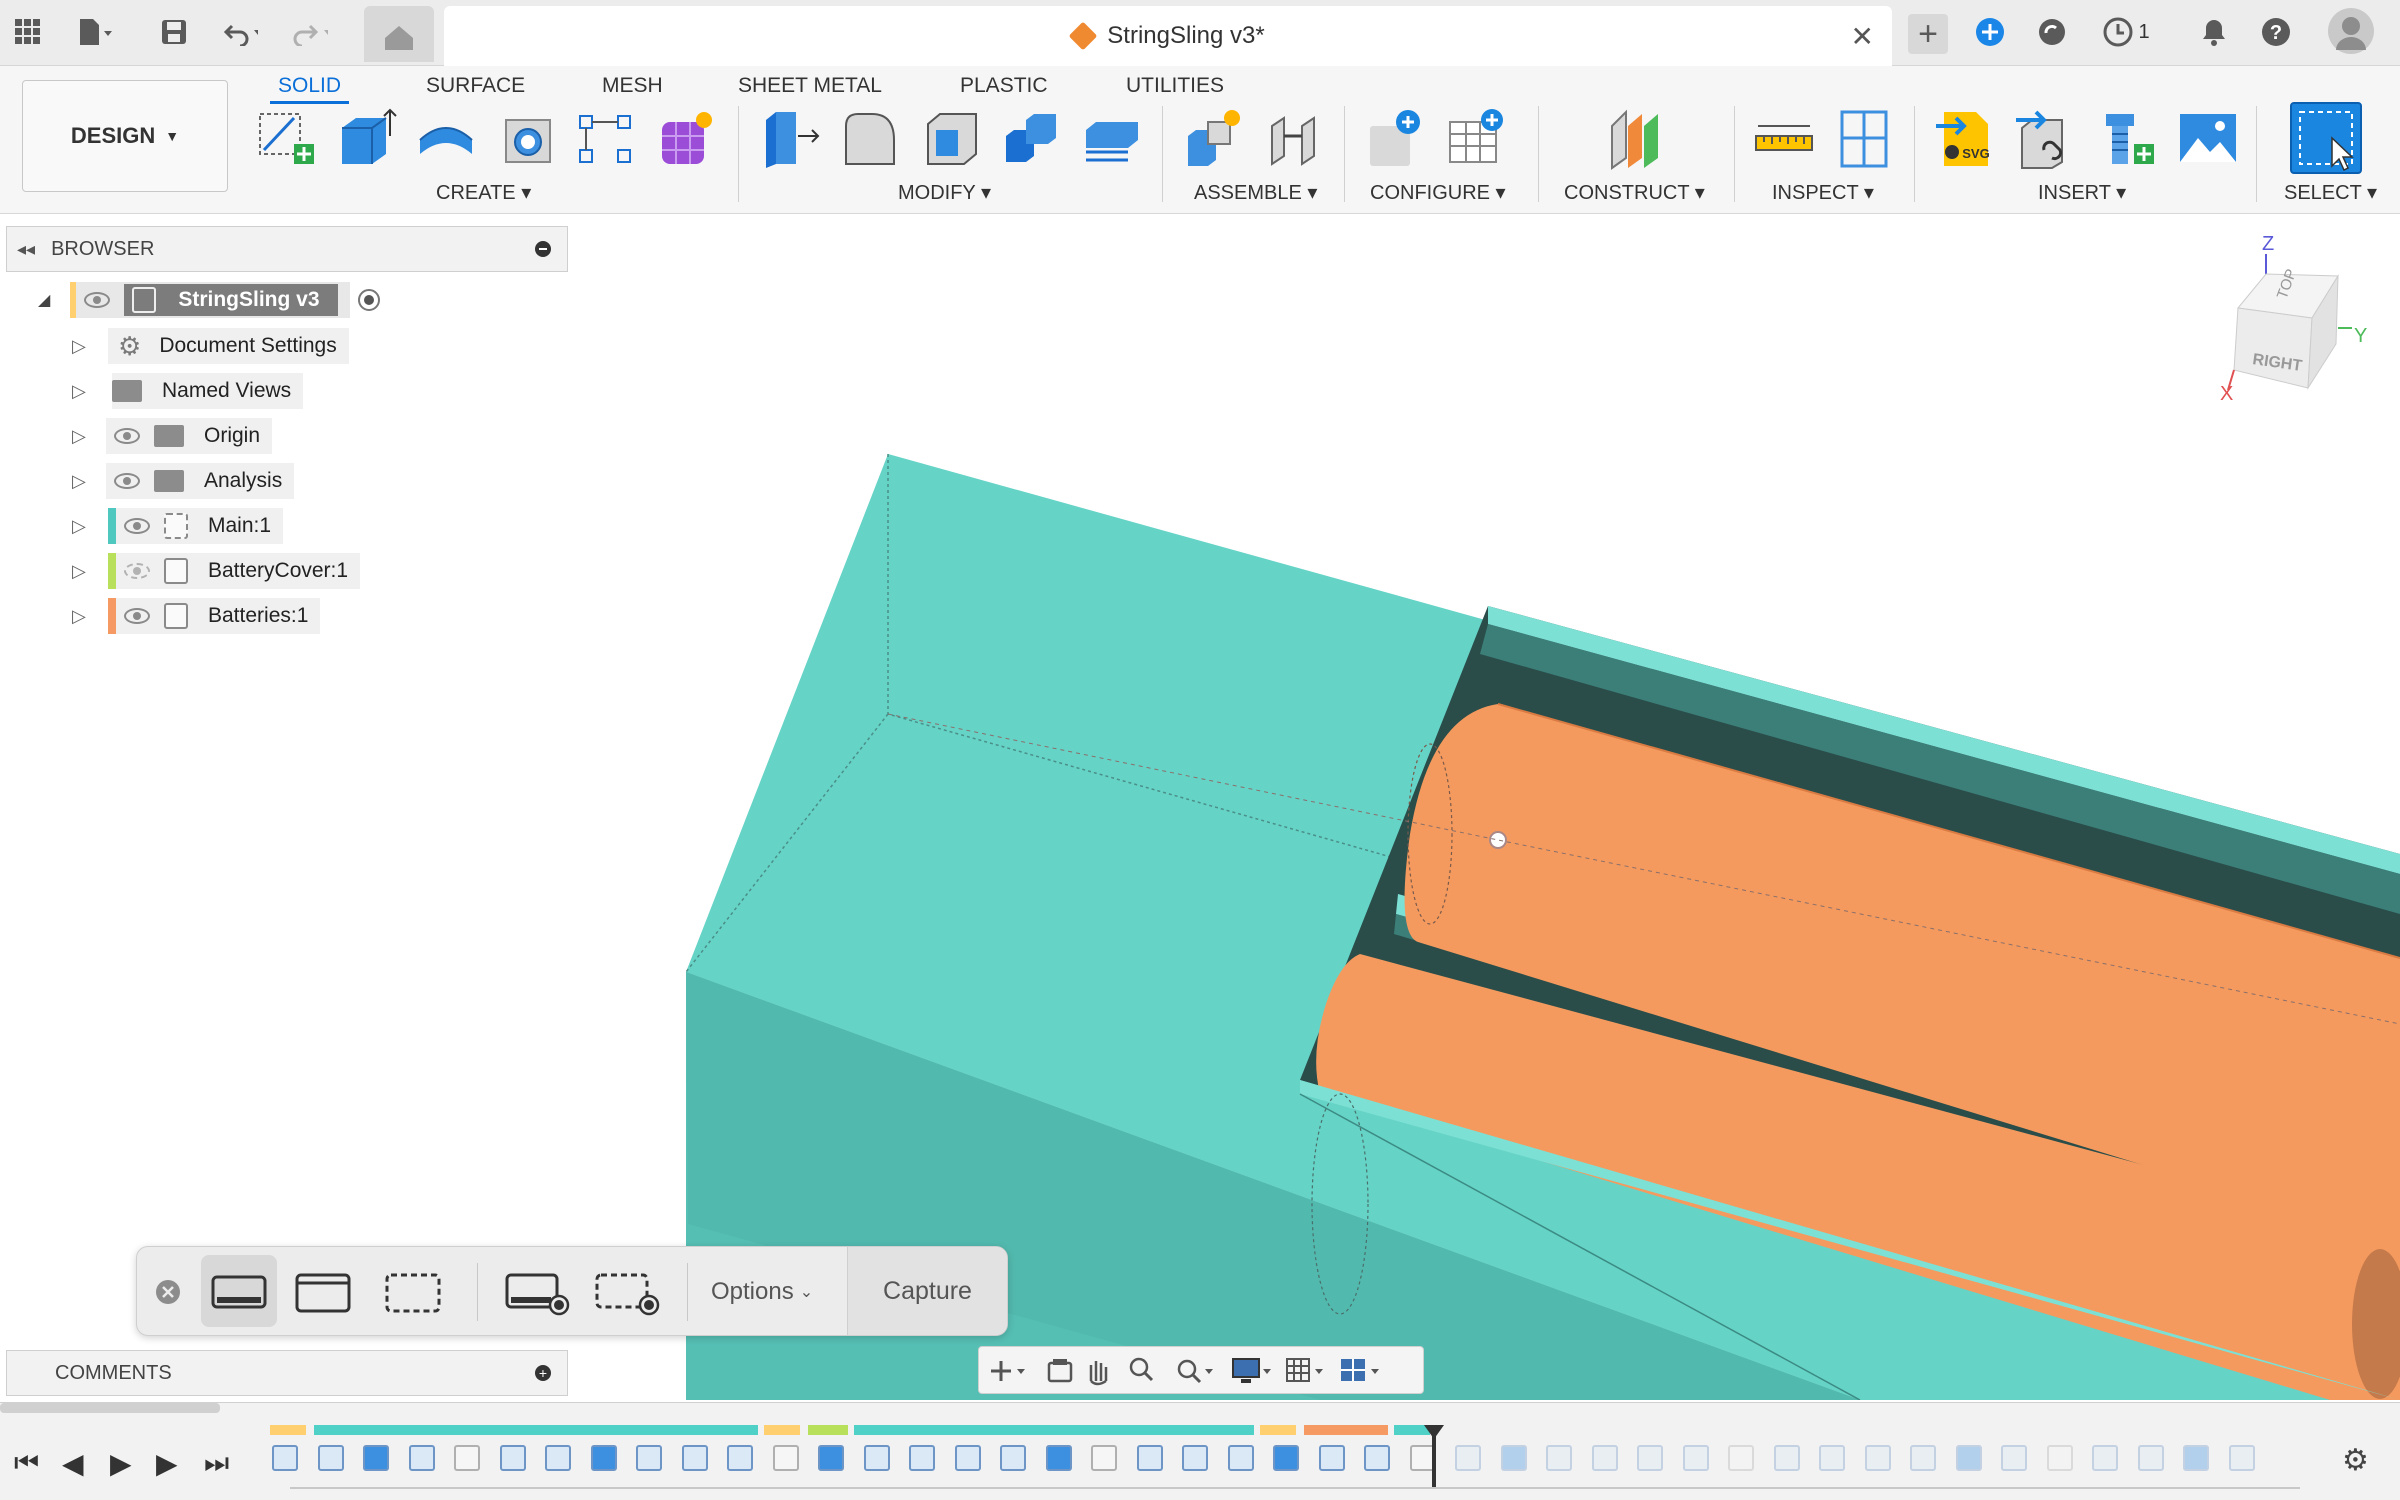  Describe the element at coordinates (172, 436) in the screenshot. I see `browser-item-origin: ▷ Origin` at that location.